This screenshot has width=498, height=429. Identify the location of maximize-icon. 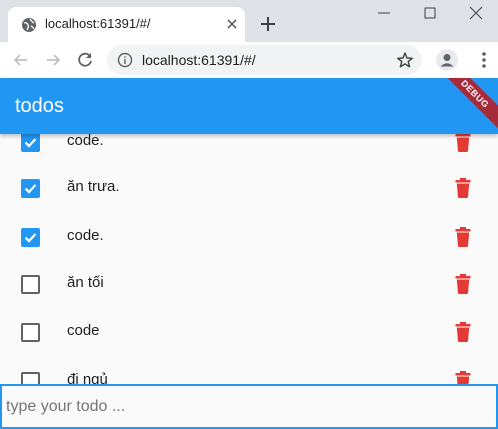
(430, 13).